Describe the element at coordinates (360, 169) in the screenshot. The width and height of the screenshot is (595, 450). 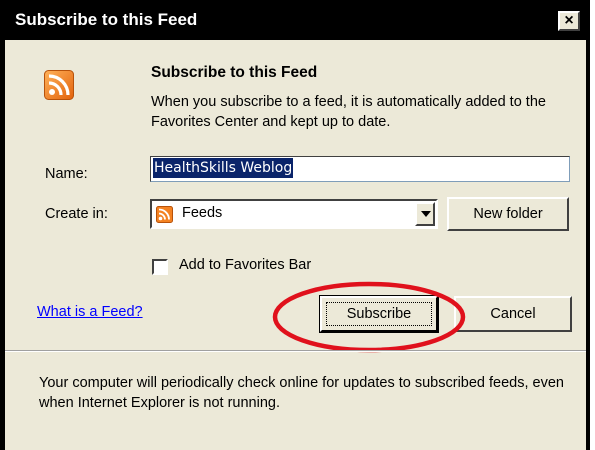
I see `name-field: HealthSkills Weblog` at that location.